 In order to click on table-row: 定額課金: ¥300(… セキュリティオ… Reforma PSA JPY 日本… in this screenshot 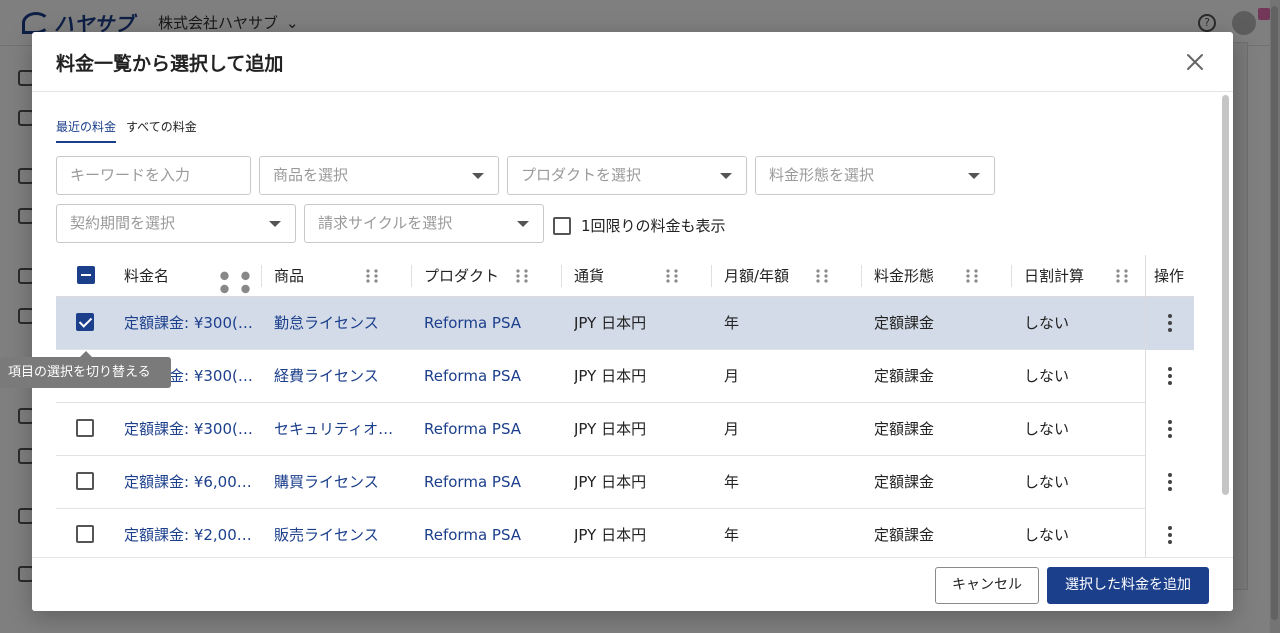, I will do `click(625, 429)`.